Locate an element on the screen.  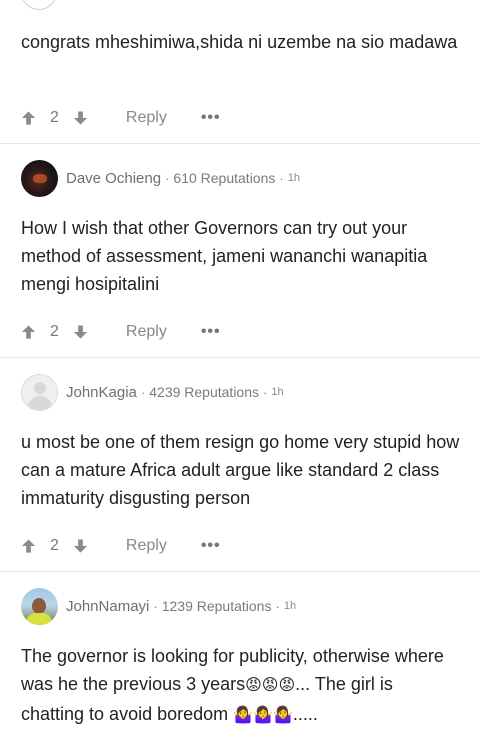
comment-header: JohnNamayi · 1239 Reputations · 1h is located at coordinates (158, 606).